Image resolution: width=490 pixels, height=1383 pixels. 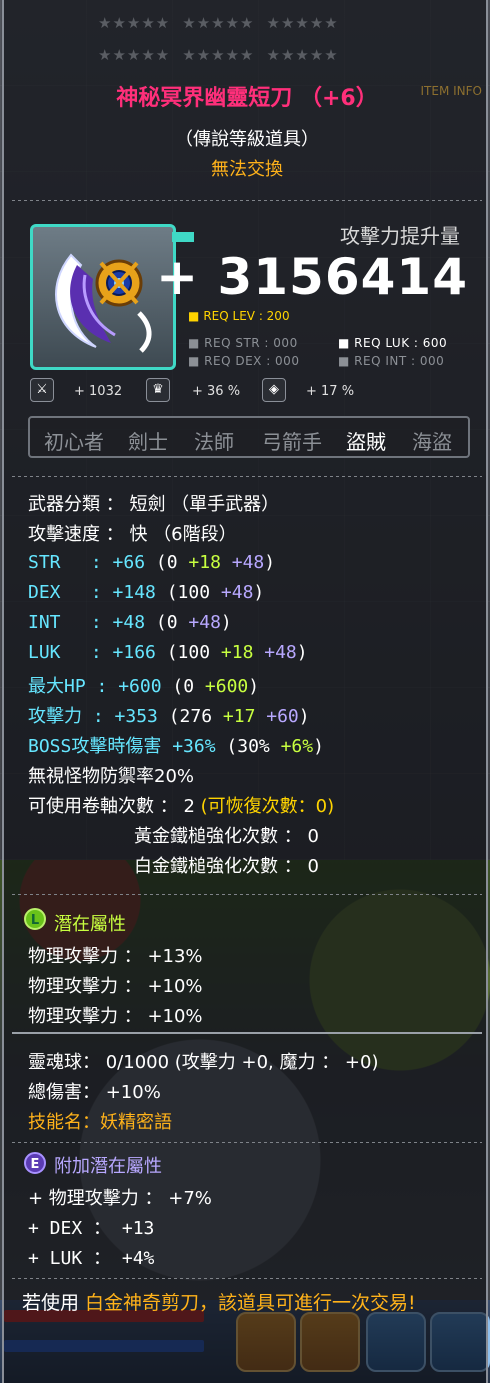 What do you see at coordinates (103, 303) in the screenshot?
I see `dagger-icon` at bounding box center [103, 303].